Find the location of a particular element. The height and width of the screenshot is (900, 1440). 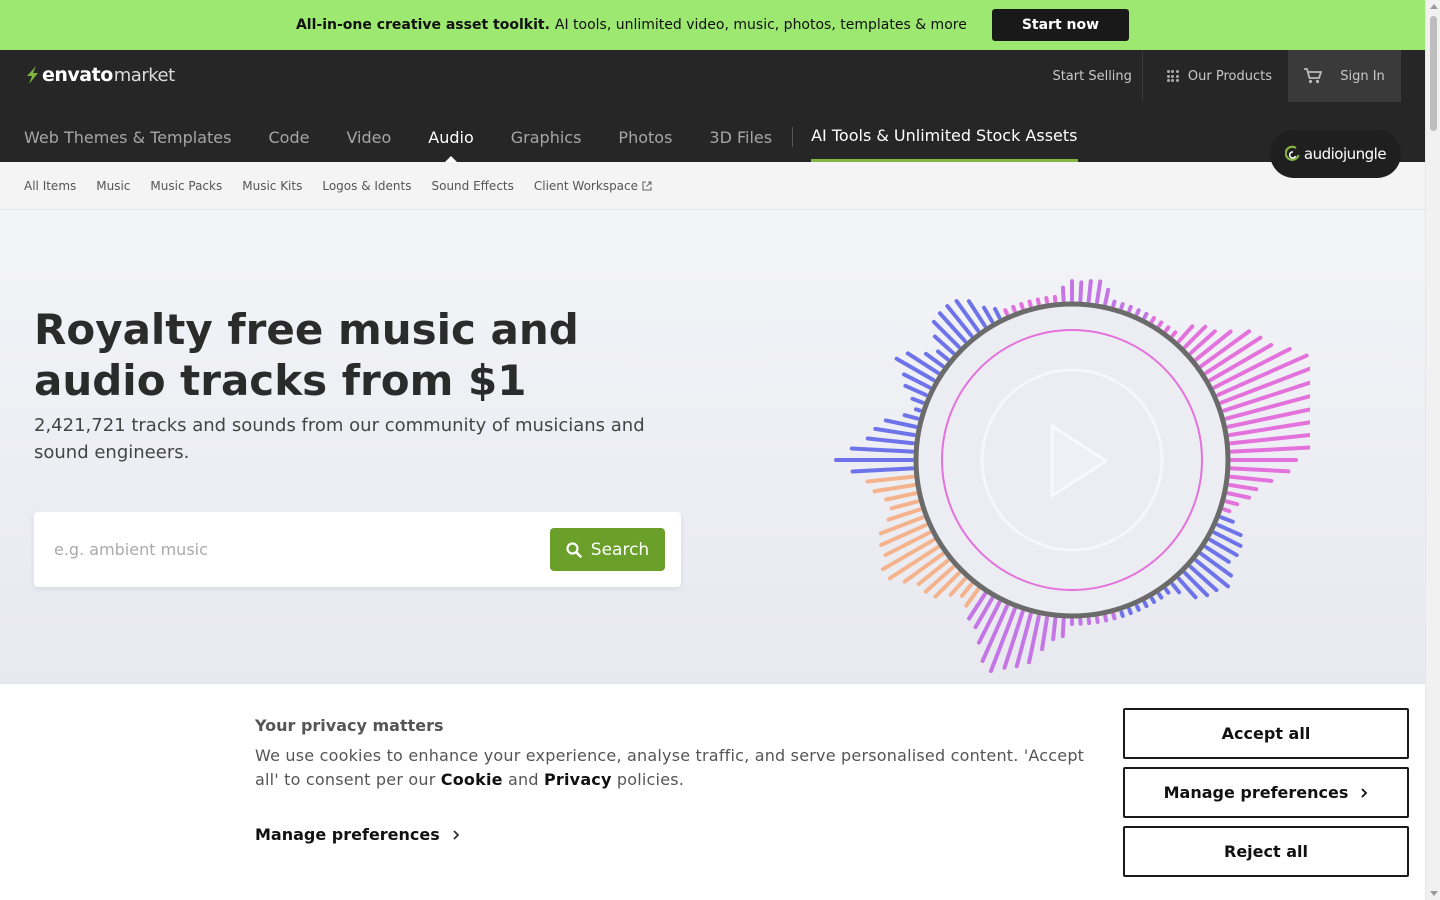

manage-preferences-link: Manage preferences is located at coordinates (357, 834).